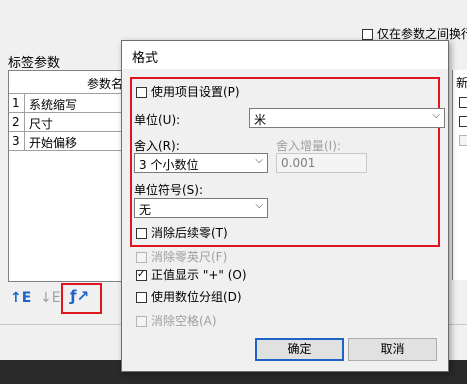  What do you see at coordinates (321, 163) in the screenshot?
I see `rounding-increment-input: 0.001` at bounding box center [321, 163].